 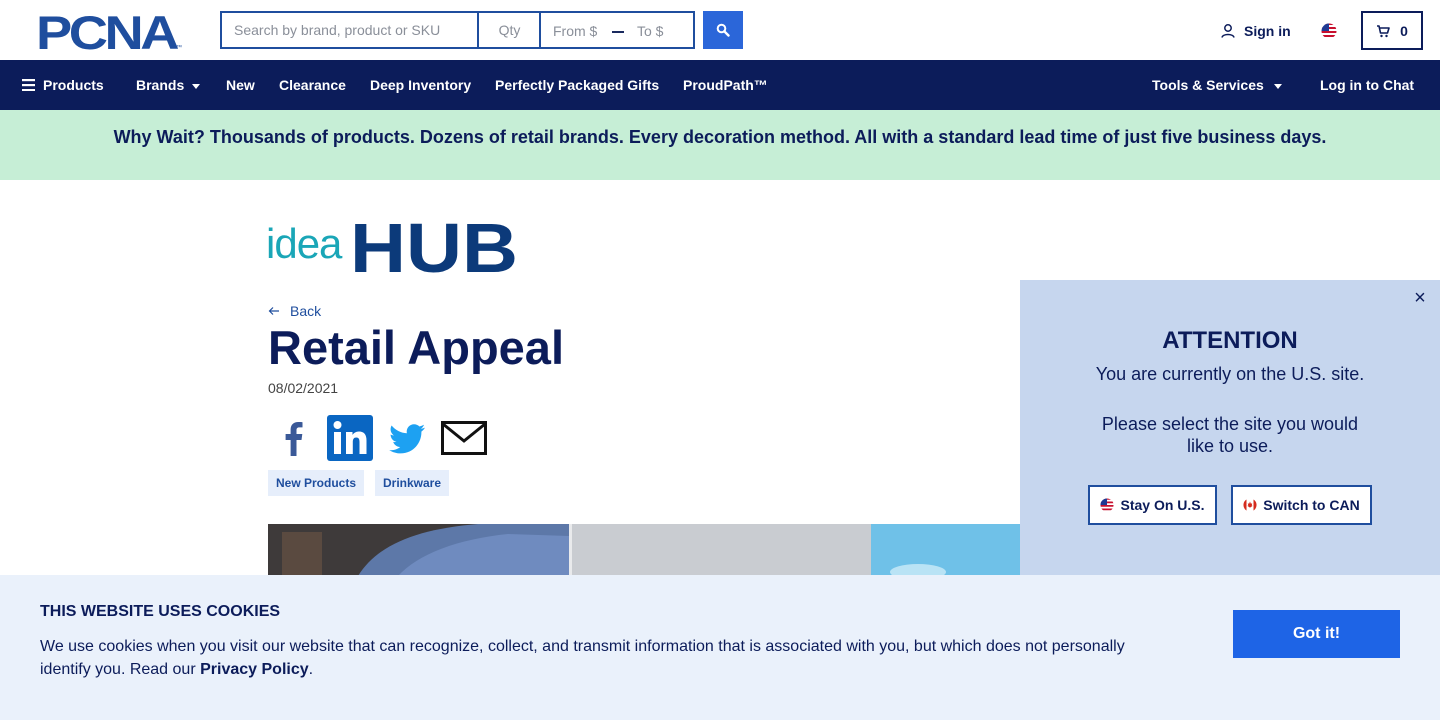 What do you see at coordinates (316, 483) in the screenshot?
I see `tag-new-products: New Products` at bounding box center [316, 483].